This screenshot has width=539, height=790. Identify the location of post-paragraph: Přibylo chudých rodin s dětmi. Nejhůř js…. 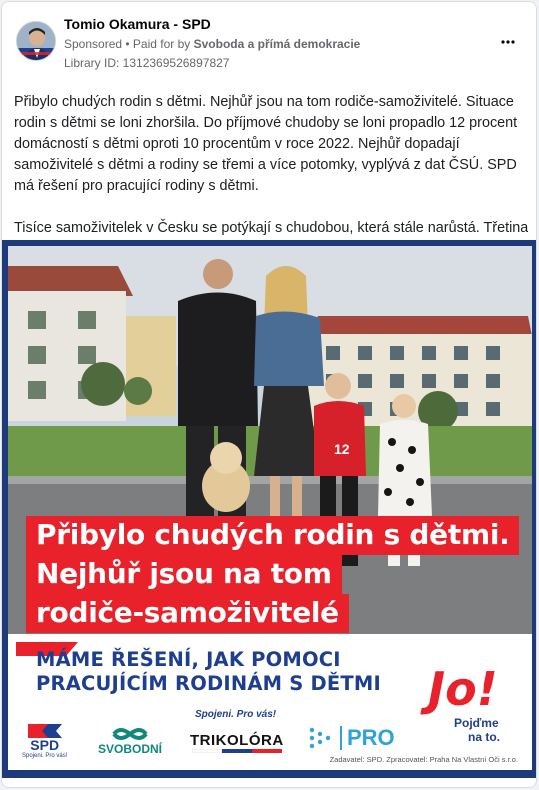
(266, 144).